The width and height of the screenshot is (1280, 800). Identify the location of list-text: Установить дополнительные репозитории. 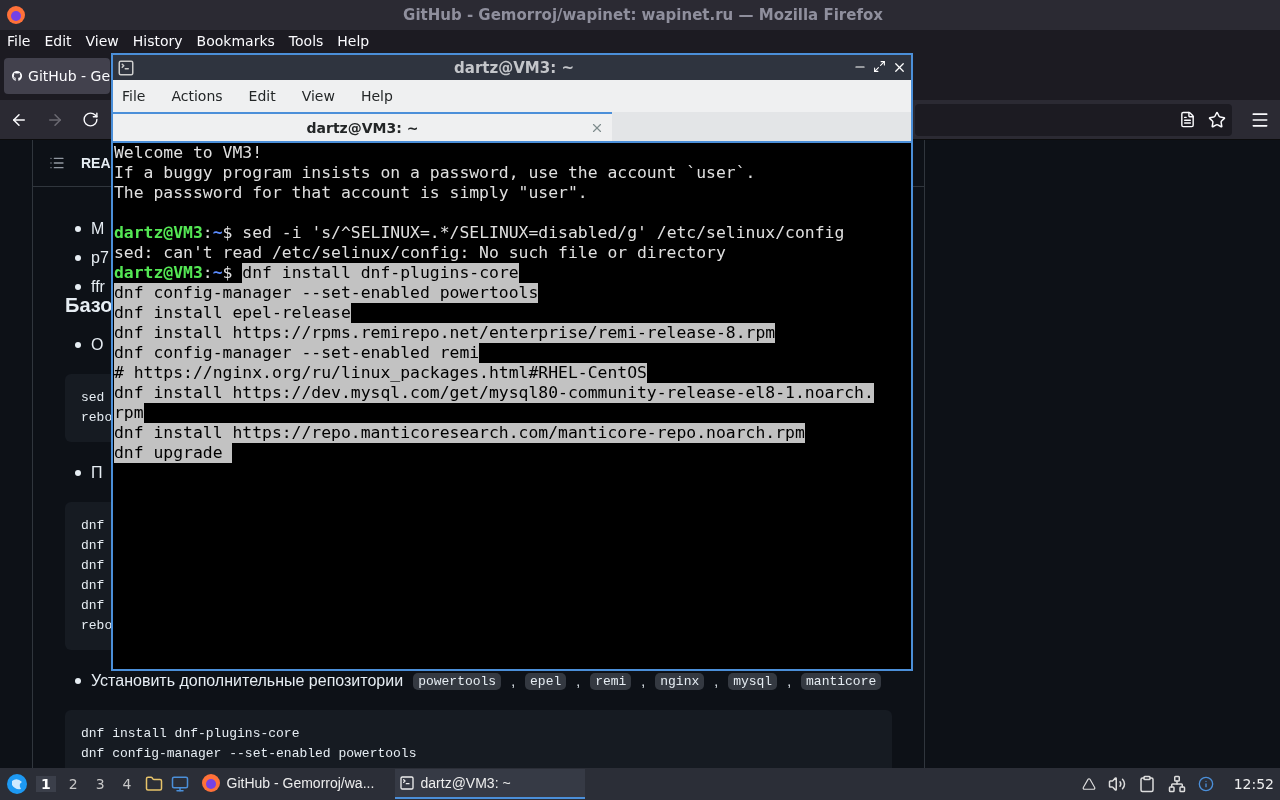
(247, 681).